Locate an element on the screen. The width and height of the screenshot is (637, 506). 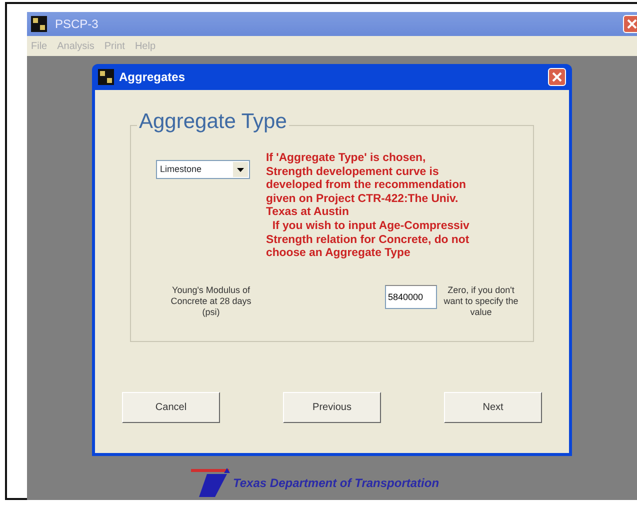
aggregate-dropdown: Limestone is located at coordinates (203, 169).